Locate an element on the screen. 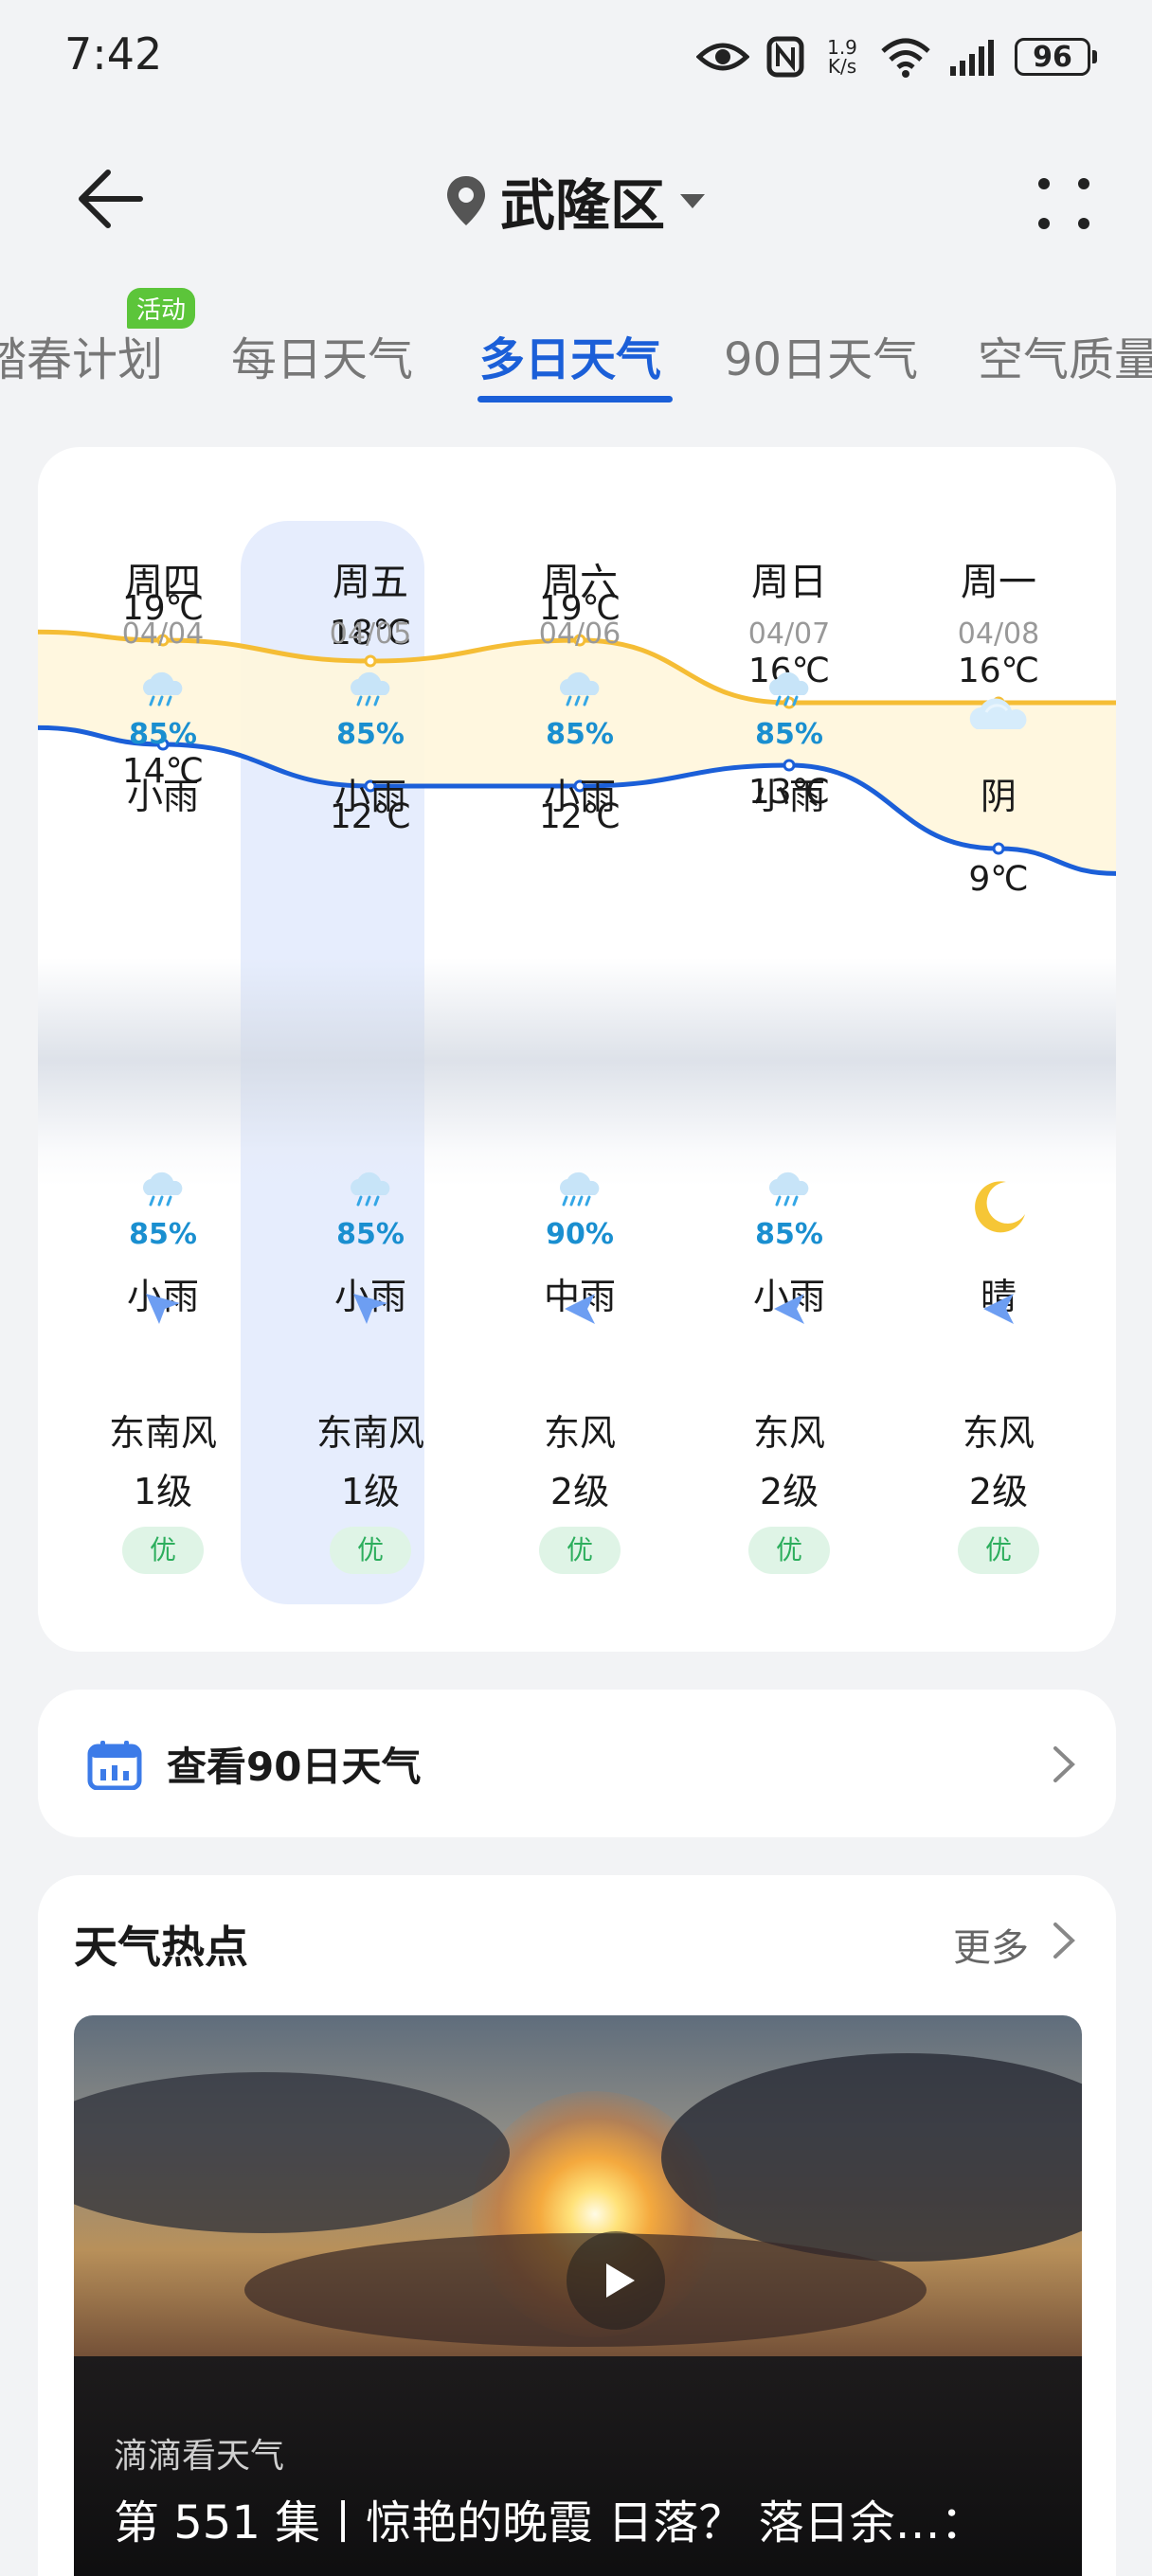  battery-level: 96 is located at coordinates (1052, 57).